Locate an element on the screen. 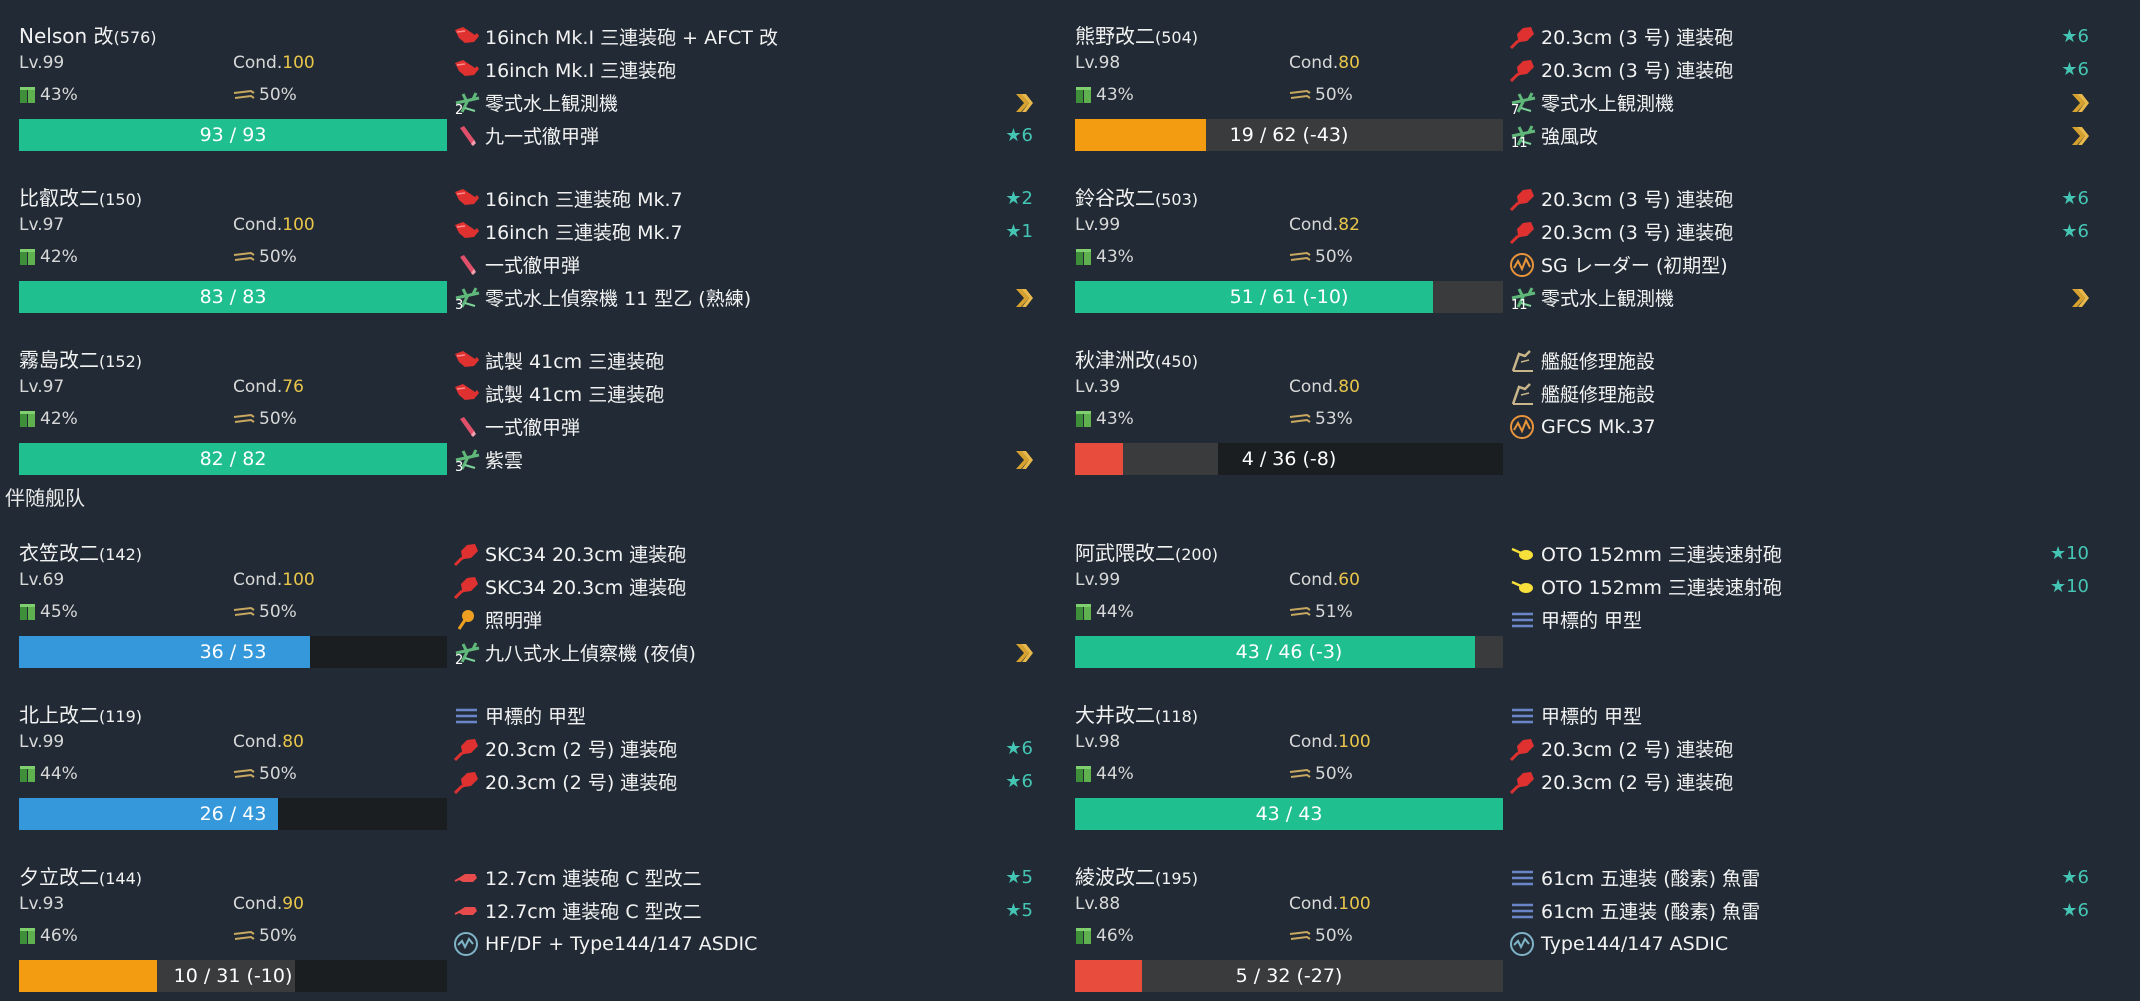 The width and height of the screenshot is (2140, 1001). mid-gun-icon is located at coordinates (467, 749).